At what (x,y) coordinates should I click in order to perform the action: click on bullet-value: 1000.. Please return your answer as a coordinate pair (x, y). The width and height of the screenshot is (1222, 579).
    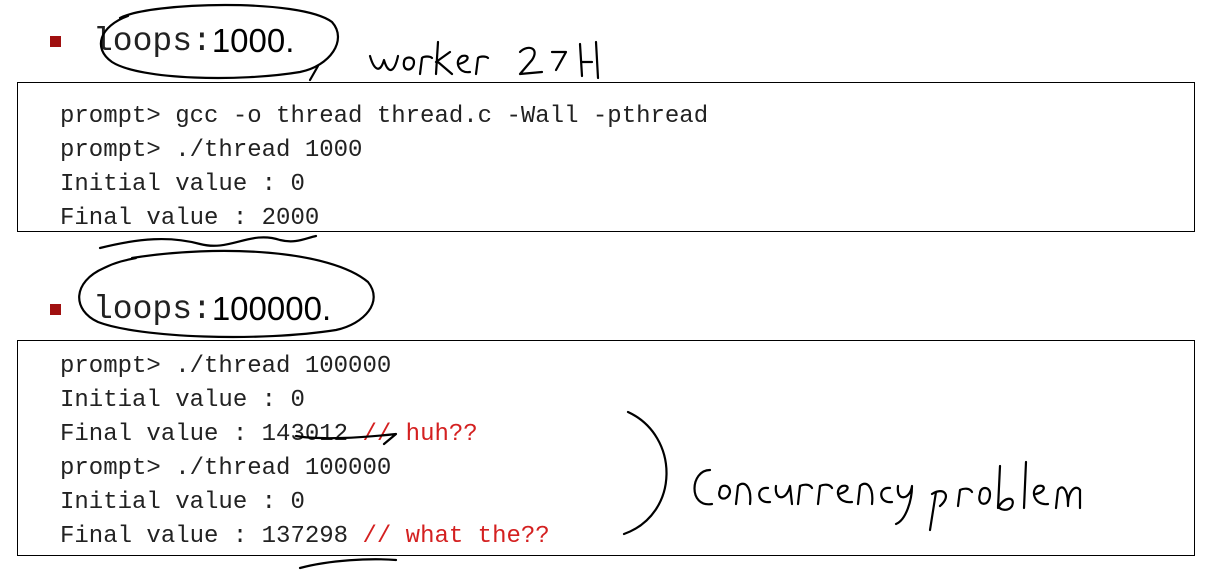
    Looking at the image, I should click on (253, 40).